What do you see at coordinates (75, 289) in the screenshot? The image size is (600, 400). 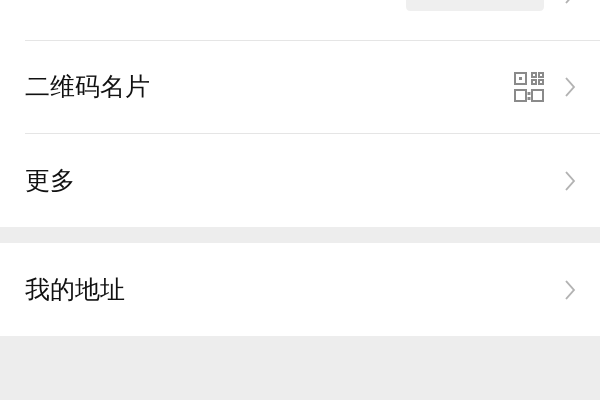 I see `row-label: 我的地址` at bounding box center [75, 289].